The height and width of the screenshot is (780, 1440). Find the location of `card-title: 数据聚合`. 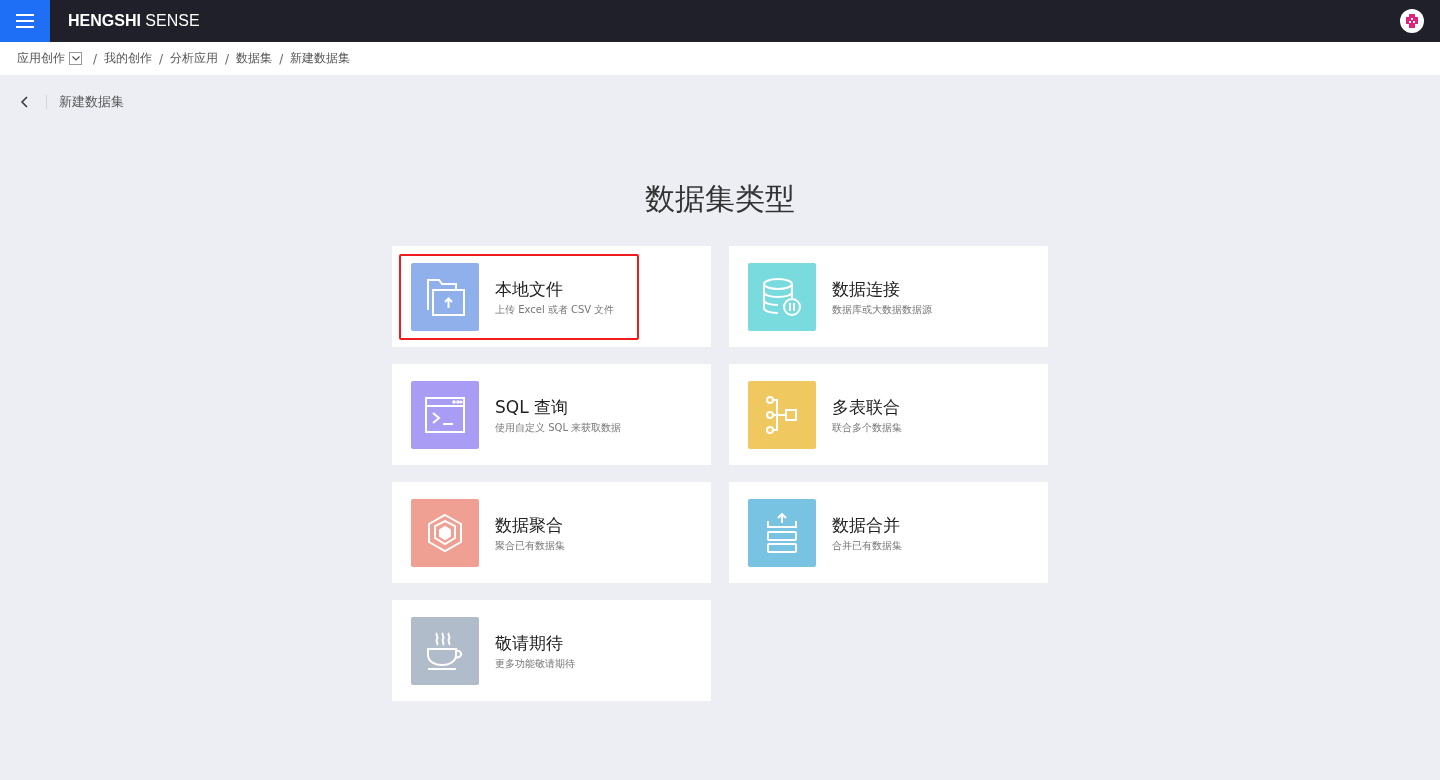

card-title: 数据聚合 is located at coordinates (529, 525).